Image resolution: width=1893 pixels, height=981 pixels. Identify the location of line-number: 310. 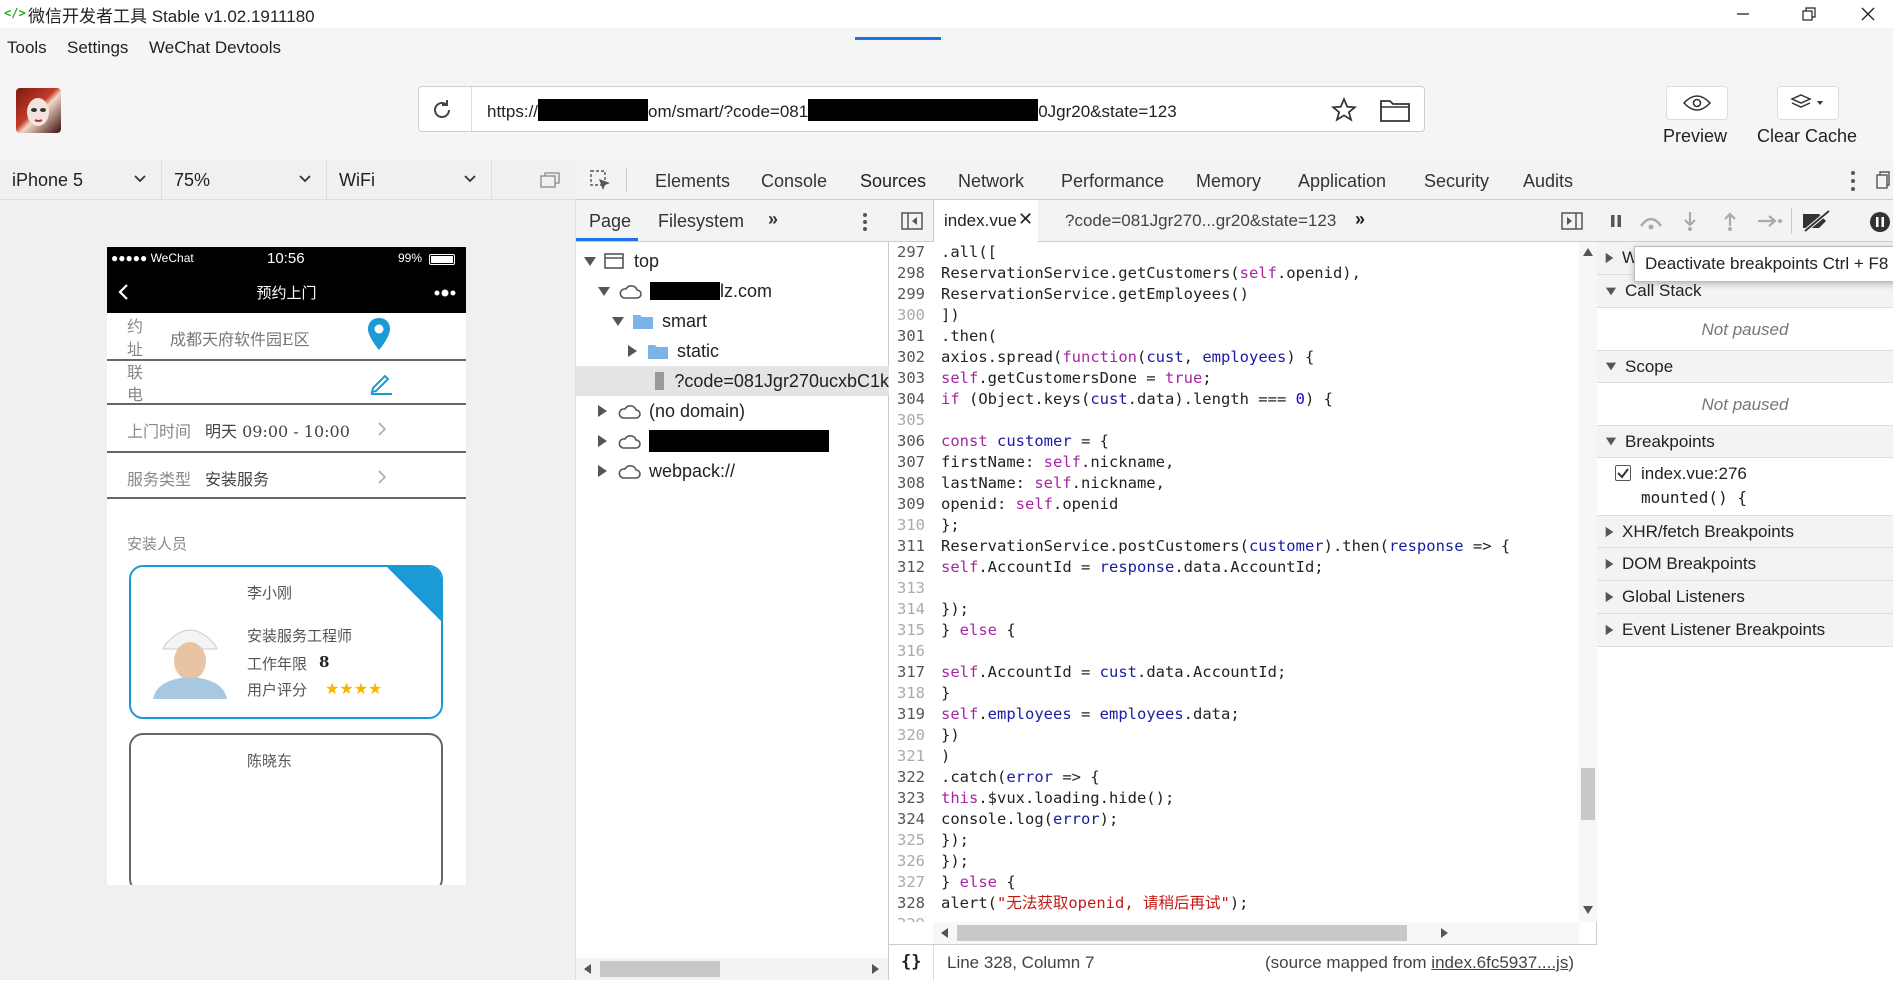
(911, 525).